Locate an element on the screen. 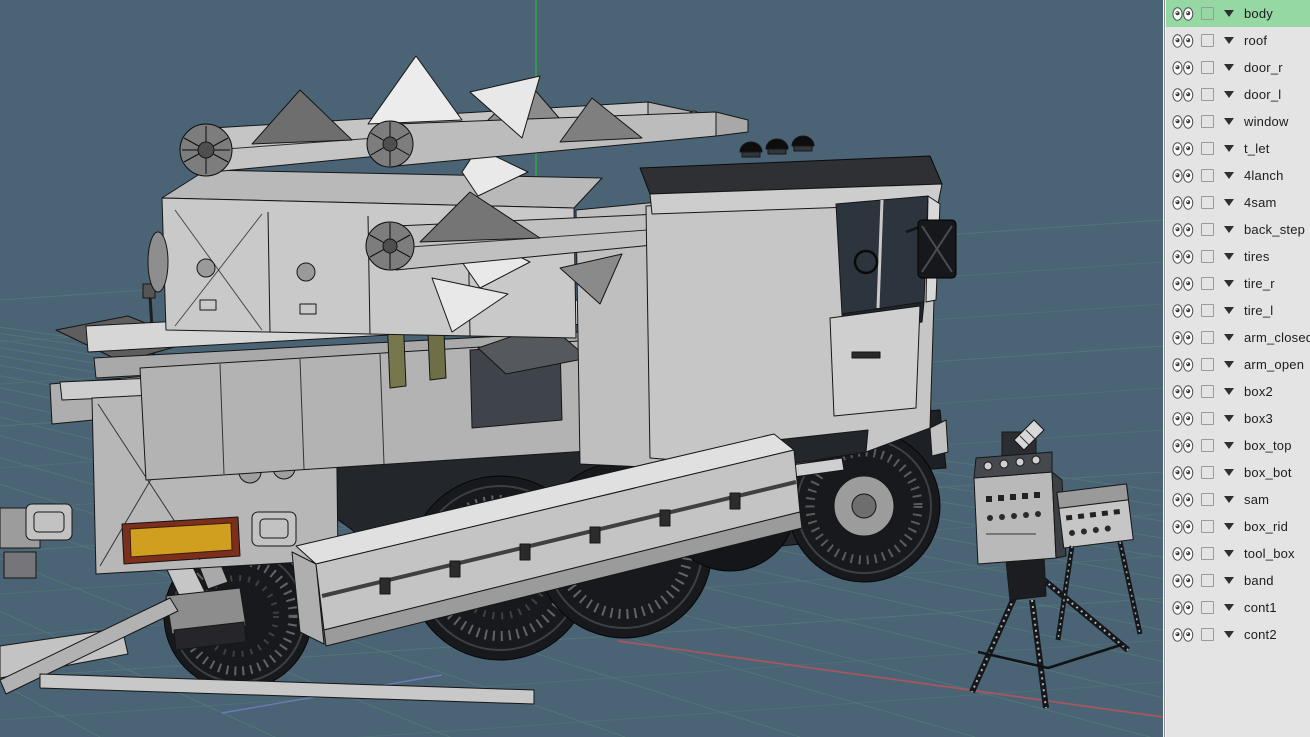 This screenshot has width=1310, height=737. object-label: box2 is located at coordinates (1258, 391).